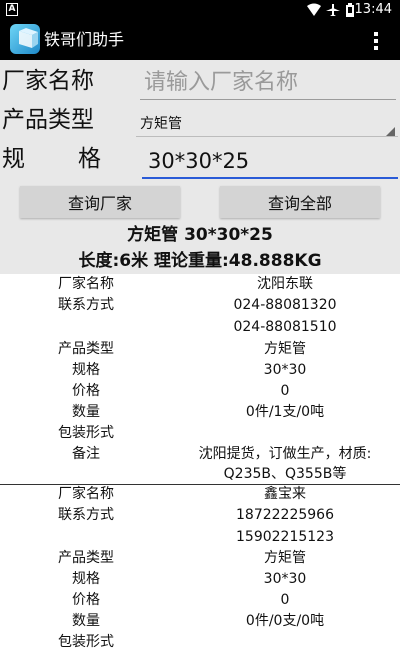 The image size is (400, 658). What do you see at coordinates (350, 10) in the screenshot?
I see `battery-icon` at bounding box center [350, 10].